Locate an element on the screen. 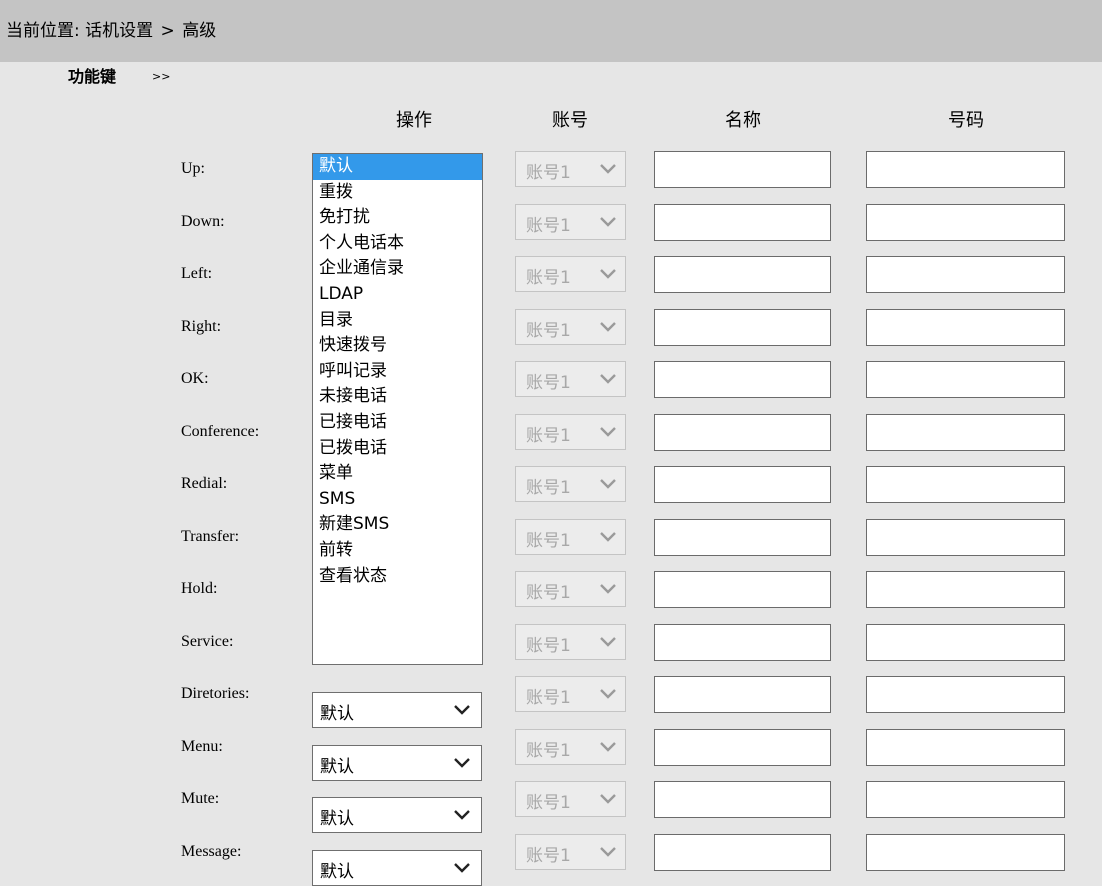  dropdown-option: 目录 is located at coordinates (397, 321).